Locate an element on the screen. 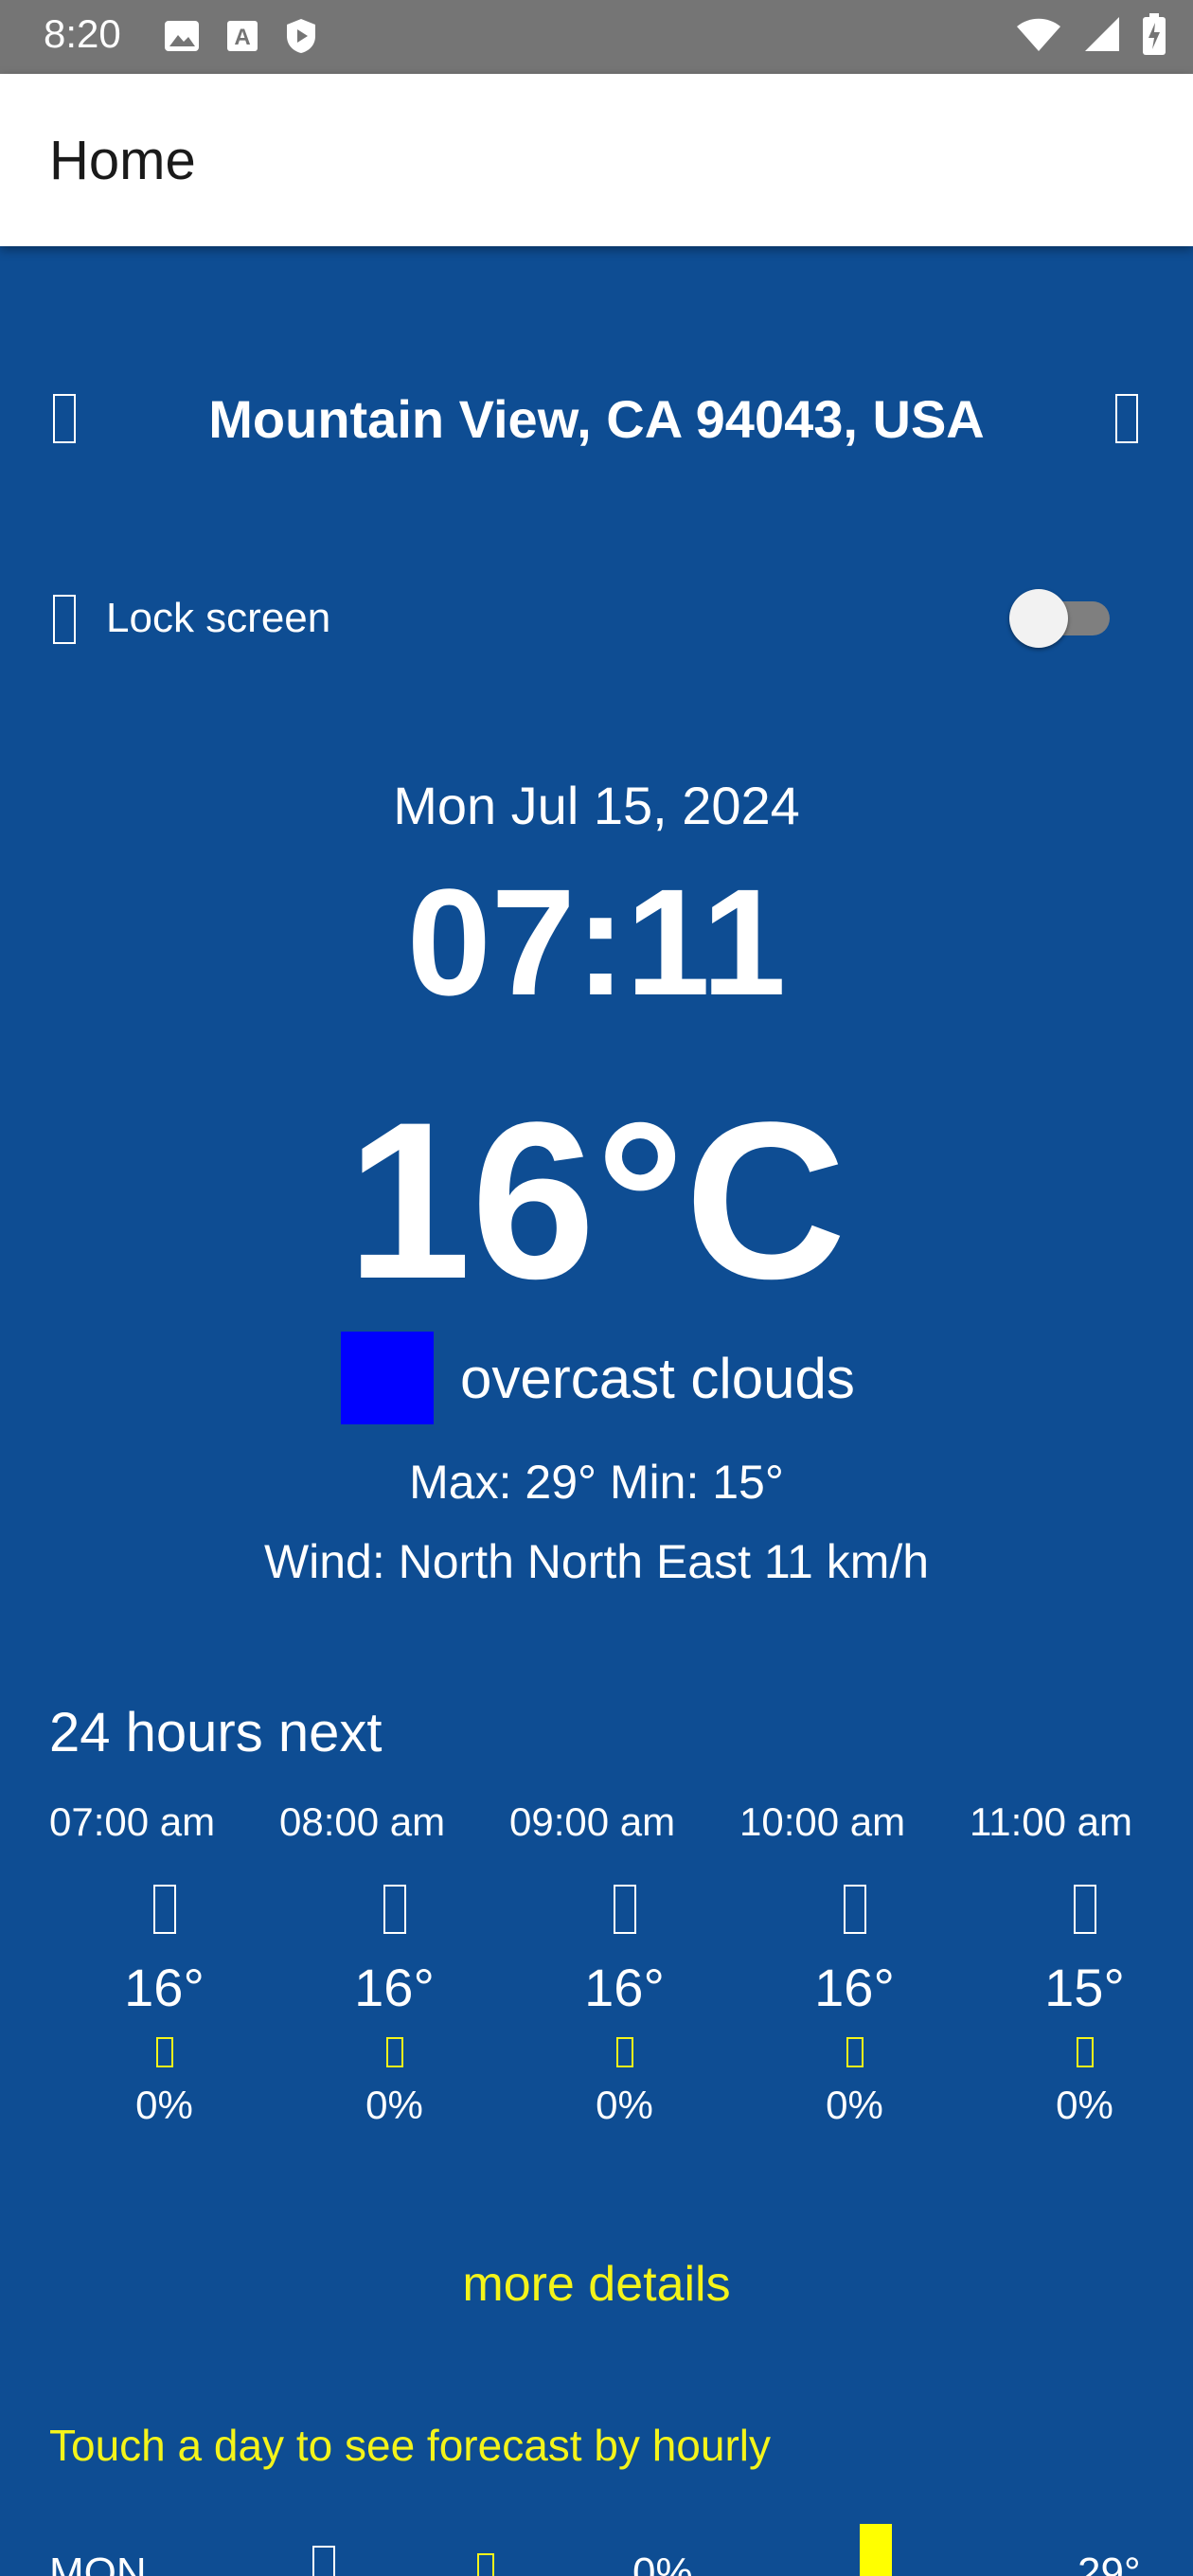 The image size is (1193, 2576). hourly-item: 09:00 am 16° 0% is located at coordinates (624, 1963).